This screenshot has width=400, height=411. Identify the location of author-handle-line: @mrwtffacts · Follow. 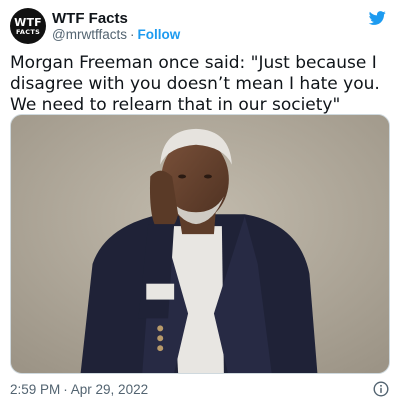
(116, 34).